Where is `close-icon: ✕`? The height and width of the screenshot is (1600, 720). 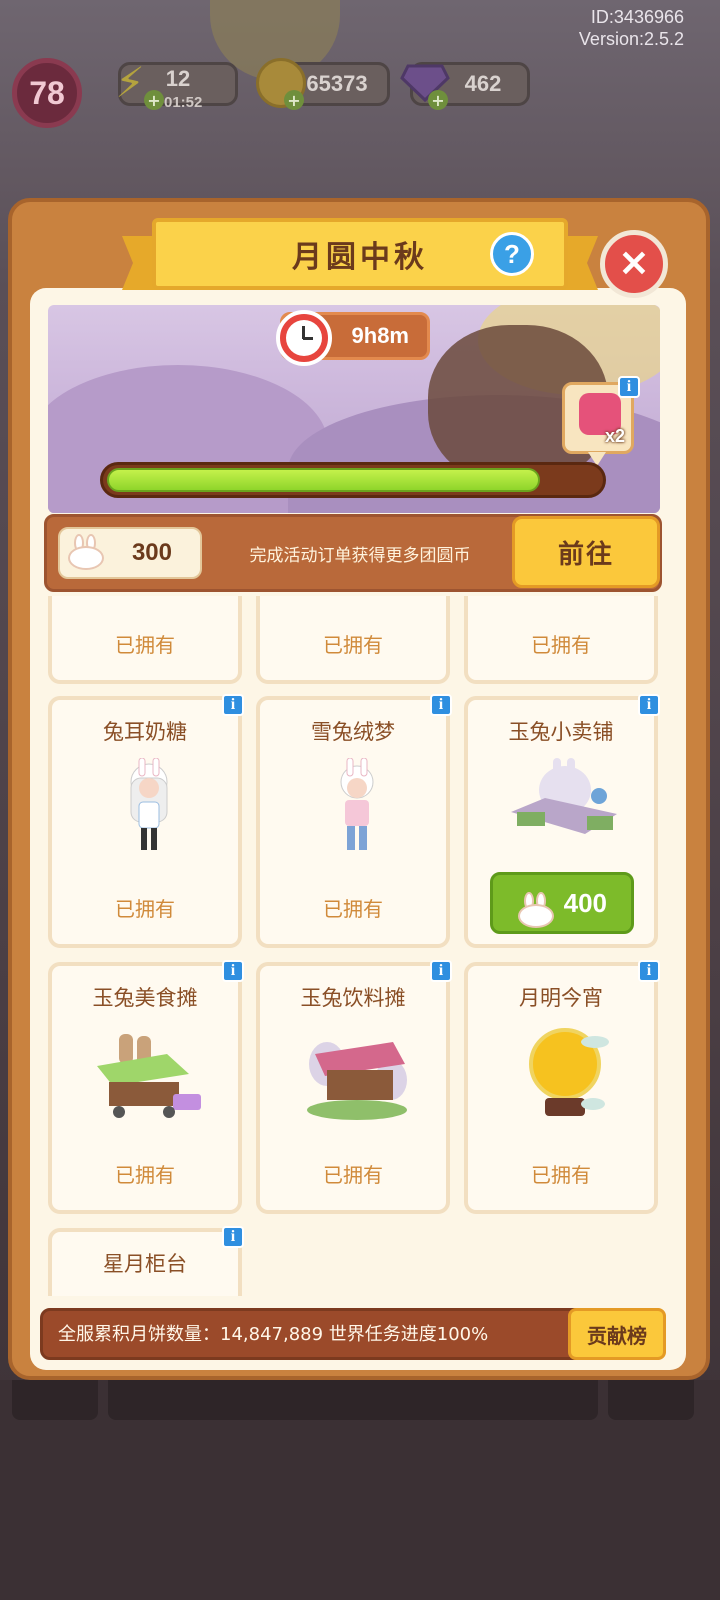 close-icon: ✕ is located at coordinates (634, 263).